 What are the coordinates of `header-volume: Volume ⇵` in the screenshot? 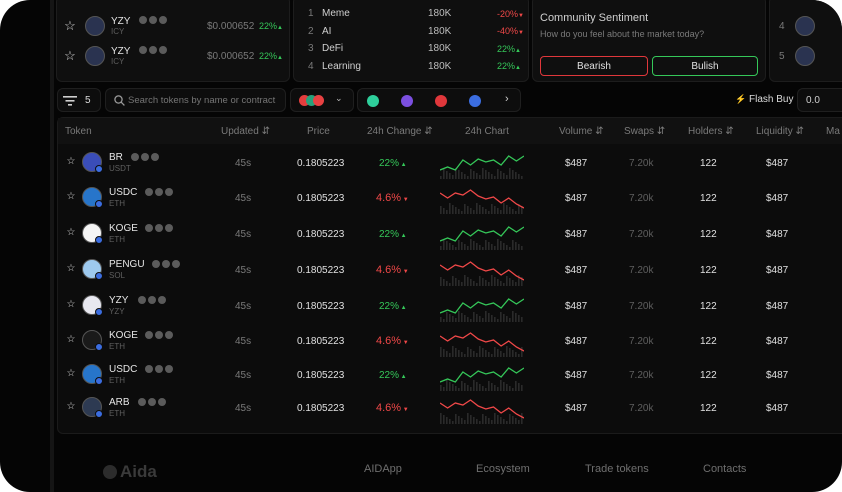 It's located at (581, 131).